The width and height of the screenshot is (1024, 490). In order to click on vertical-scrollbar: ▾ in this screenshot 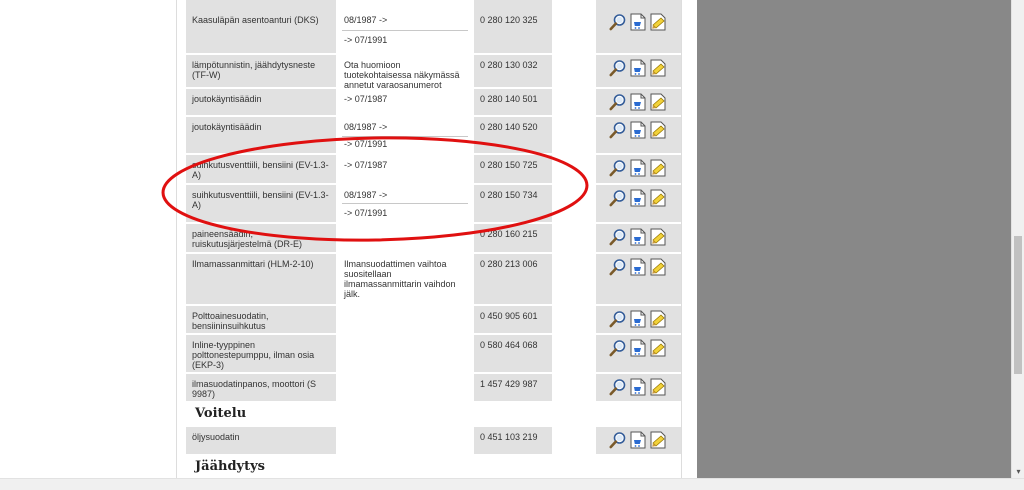, I will do `click(1017, 239)`.